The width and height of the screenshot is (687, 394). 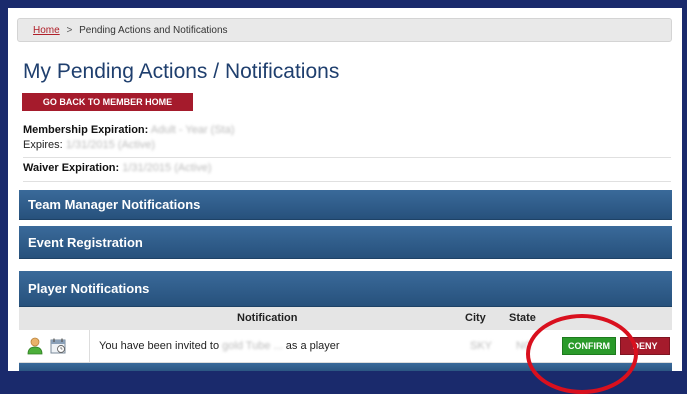 What do you see at coordinates (344, 30) in the screenshot?
I see `breadcrumb: Home > Pending Actions and Notifications` at bounding box center [344, 30].